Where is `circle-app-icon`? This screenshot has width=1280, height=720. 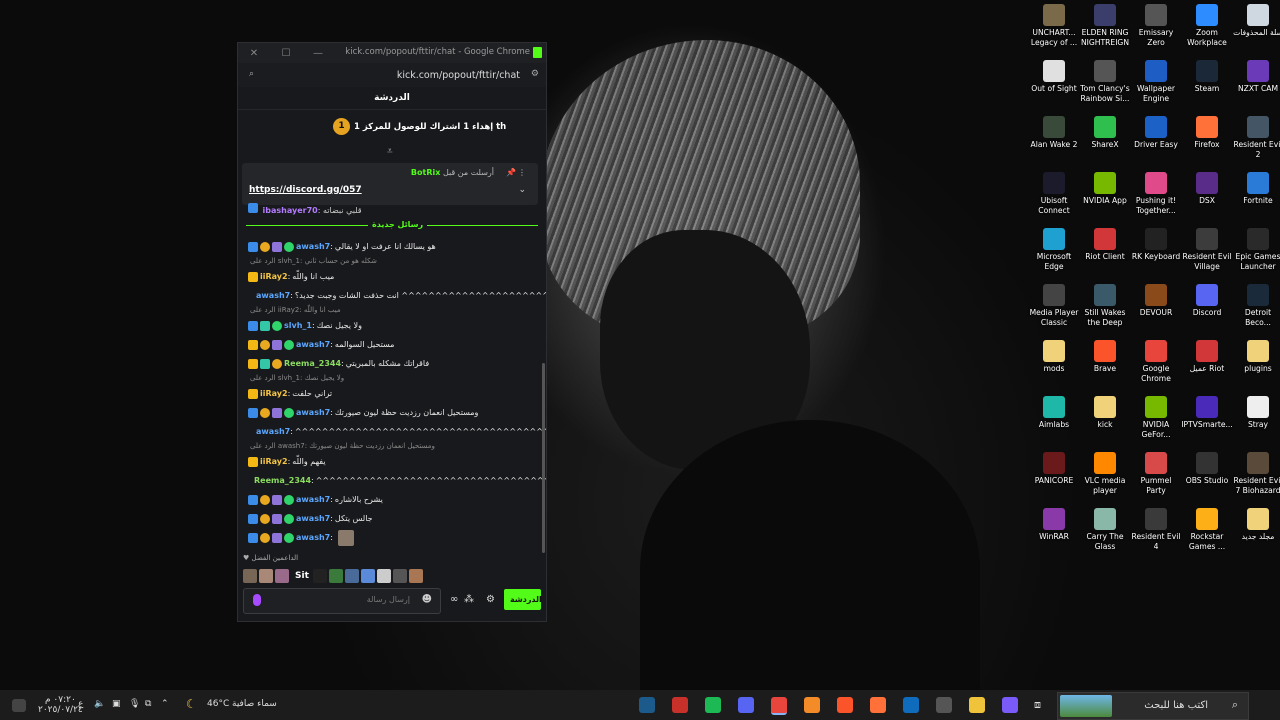
circle-app-icon is located at coordinates (680, 705).